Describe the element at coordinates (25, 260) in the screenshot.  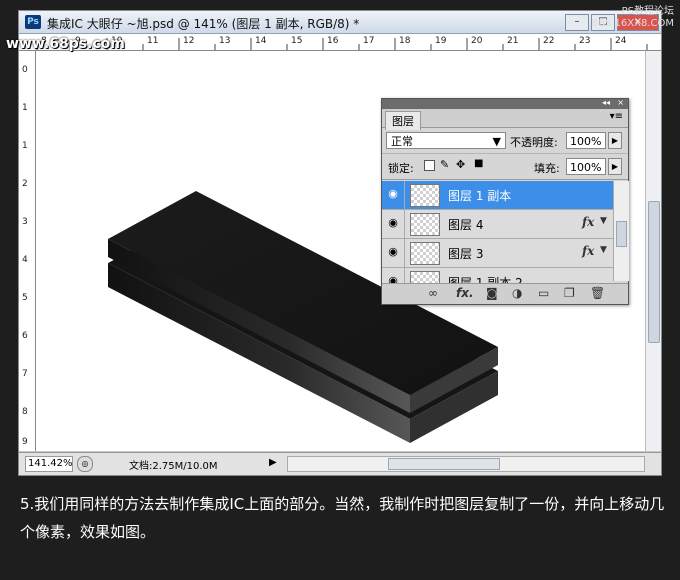
I see `ruler-label: 4` at that location.